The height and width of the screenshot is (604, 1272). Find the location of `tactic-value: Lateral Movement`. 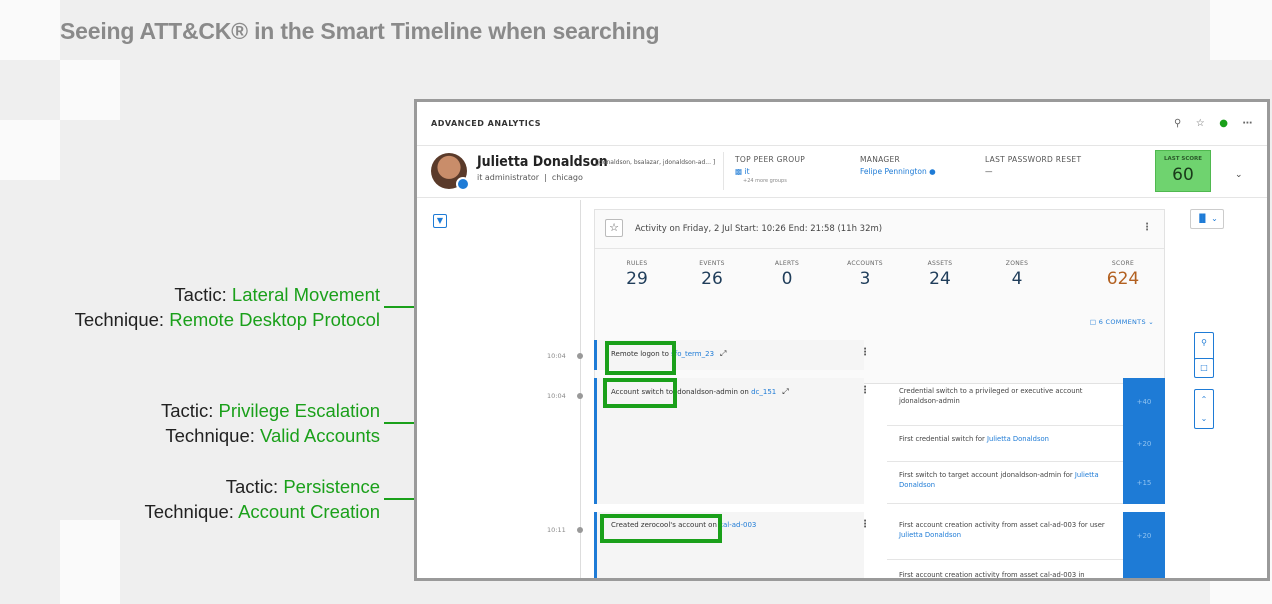

tactic-value: Lateral Movement is located at coordinates (305, 294).